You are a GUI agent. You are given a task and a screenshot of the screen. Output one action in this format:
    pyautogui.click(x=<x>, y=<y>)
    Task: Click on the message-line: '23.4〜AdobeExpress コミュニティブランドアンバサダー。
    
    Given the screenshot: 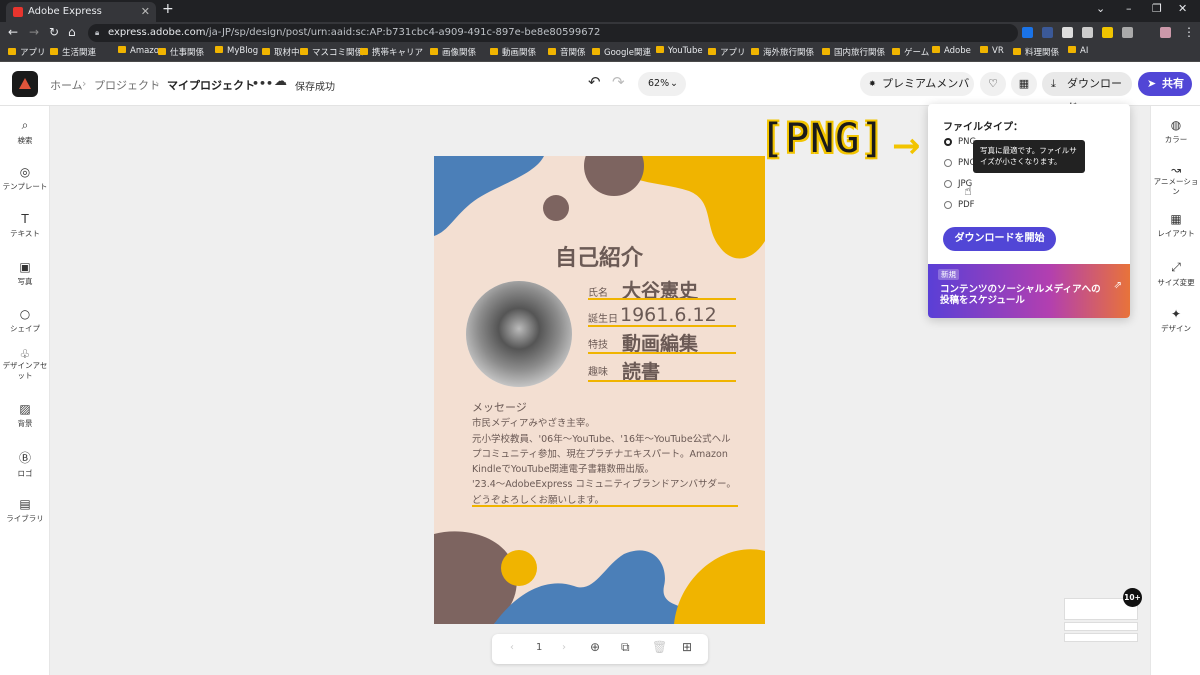 What is the action you would take?
    pyautogui.click(x=604, y=485)
    